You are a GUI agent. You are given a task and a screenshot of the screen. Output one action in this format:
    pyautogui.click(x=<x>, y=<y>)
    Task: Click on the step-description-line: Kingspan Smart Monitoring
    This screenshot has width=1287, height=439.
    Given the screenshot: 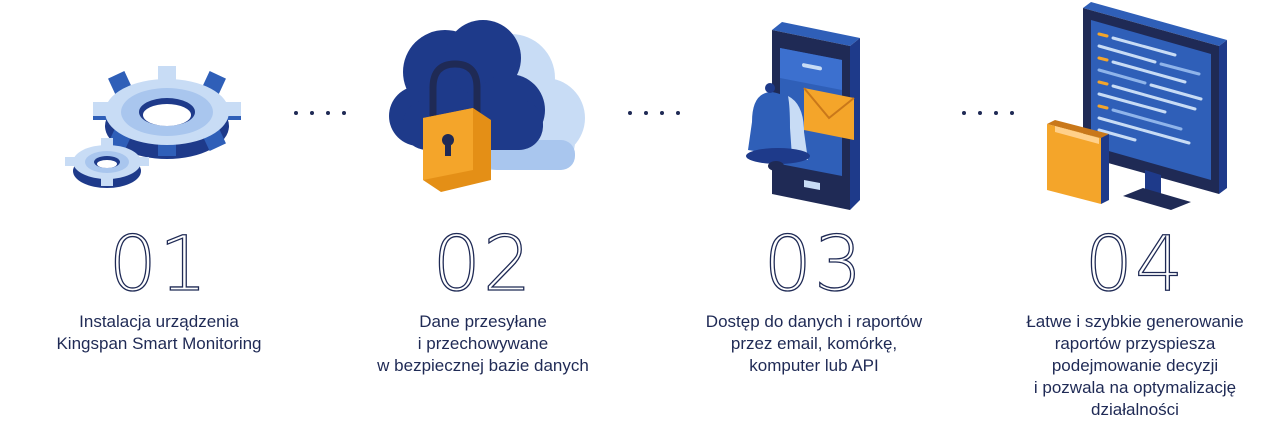 What is the action you would take?
    pyautogui.click(x=159, y=343)
    